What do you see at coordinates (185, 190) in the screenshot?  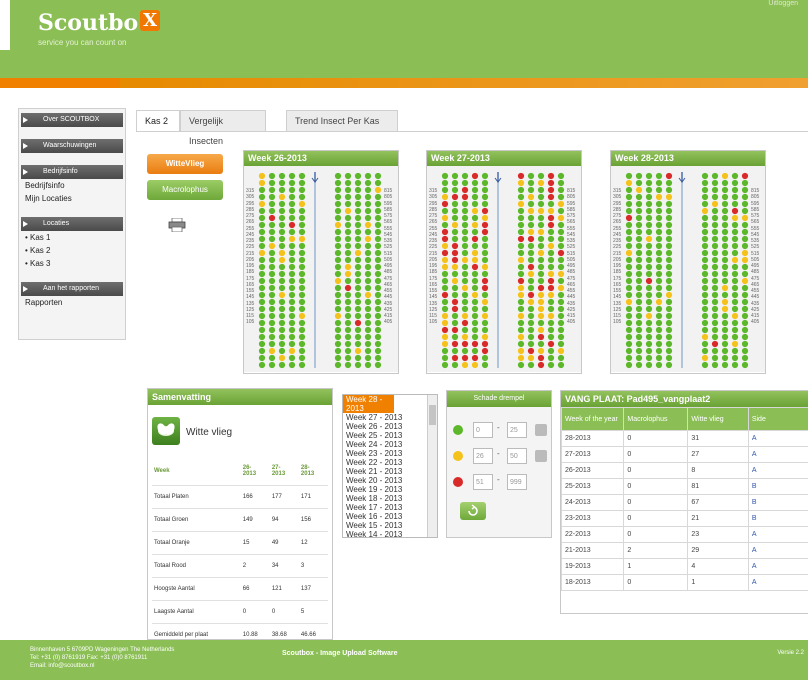 I see `macrolophus-button: Macrolophus` at bounding box center [185, 190].